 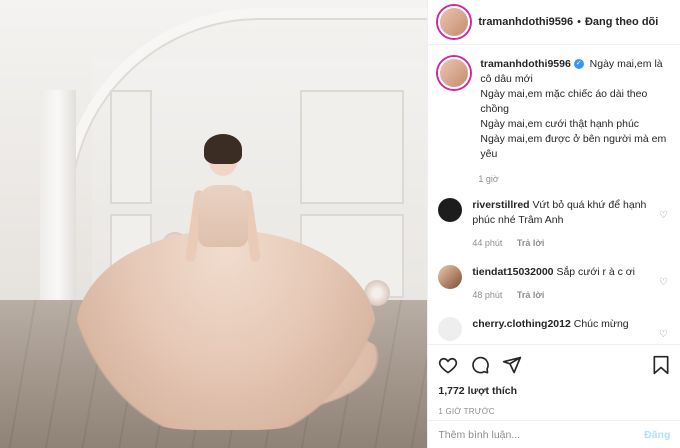 I want to click on bride-hair, so click(x=223, y=149).